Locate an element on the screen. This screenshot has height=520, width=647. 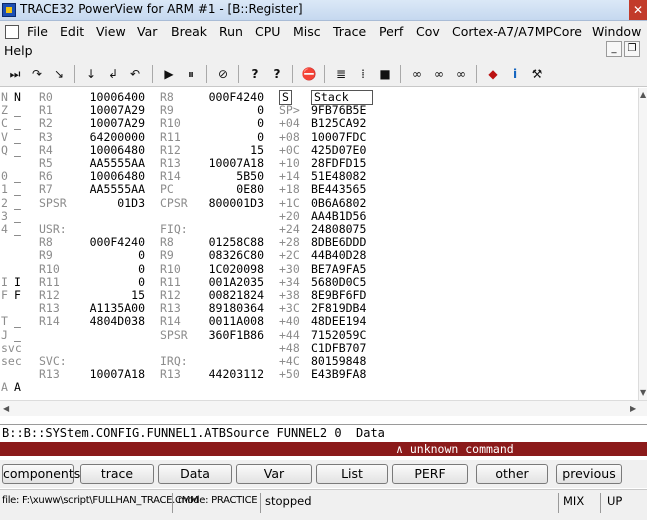
other-button: other is located at coordinates (512, 474).